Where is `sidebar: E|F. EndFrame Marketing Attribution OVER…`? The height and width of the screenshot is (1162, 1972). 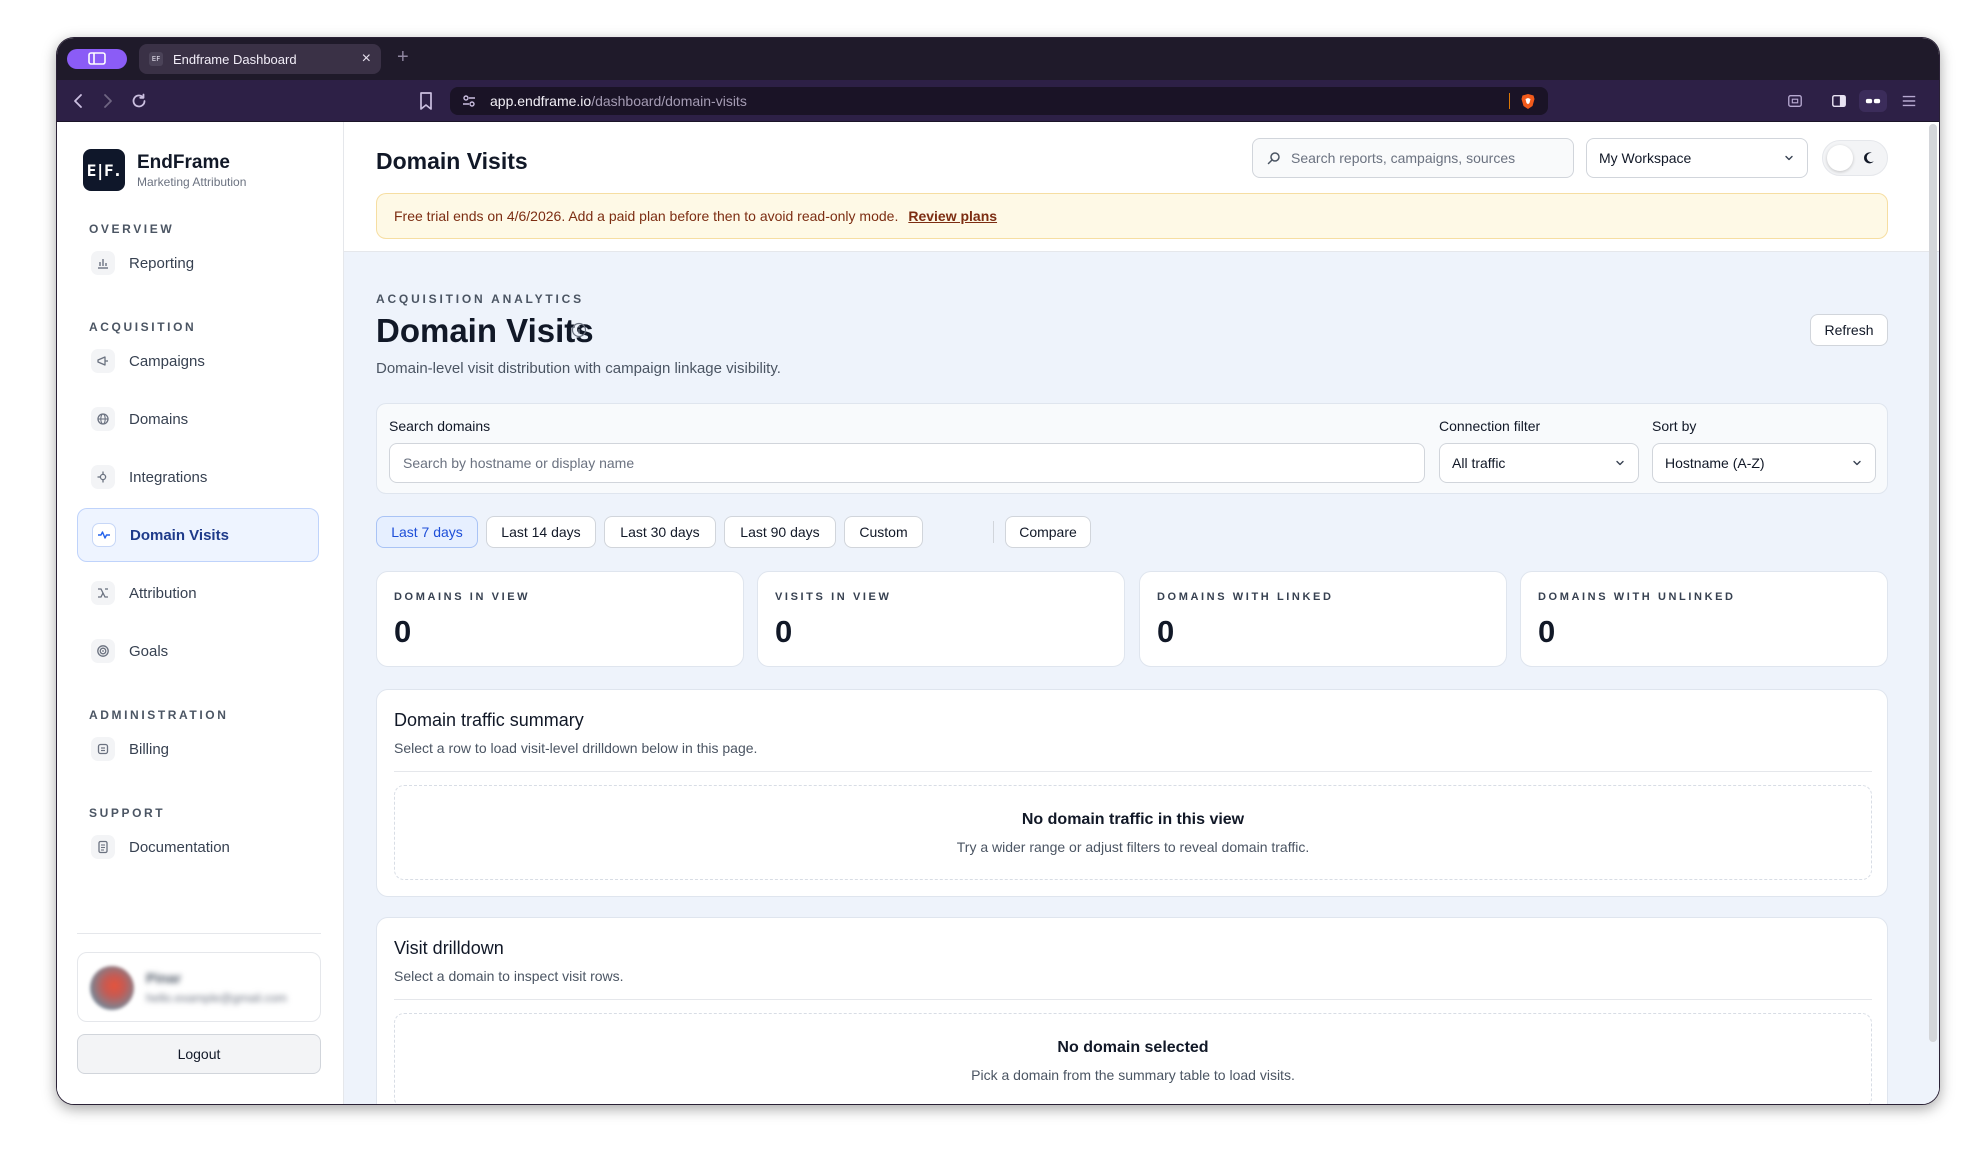 sidebar: E|F. EndFrame Marketing Attribution OVER… is located at coordinates (200, 613).